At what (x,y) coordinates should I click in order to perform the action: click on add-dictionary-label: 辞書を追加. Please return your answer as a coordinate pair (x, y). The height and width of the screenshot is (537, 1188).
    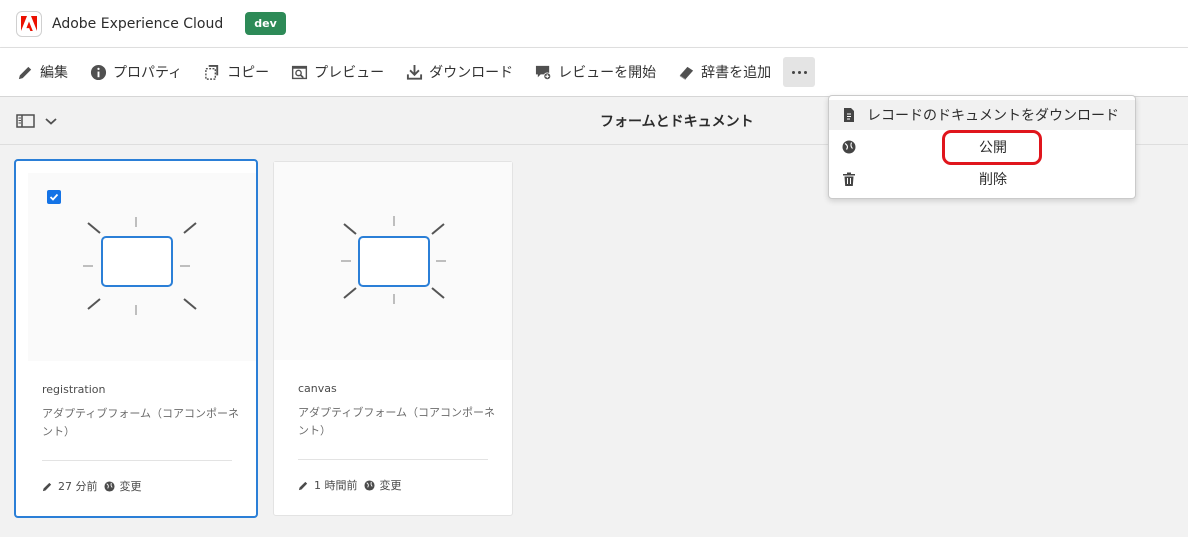
    Looking at the image, I should click on (736, 73).